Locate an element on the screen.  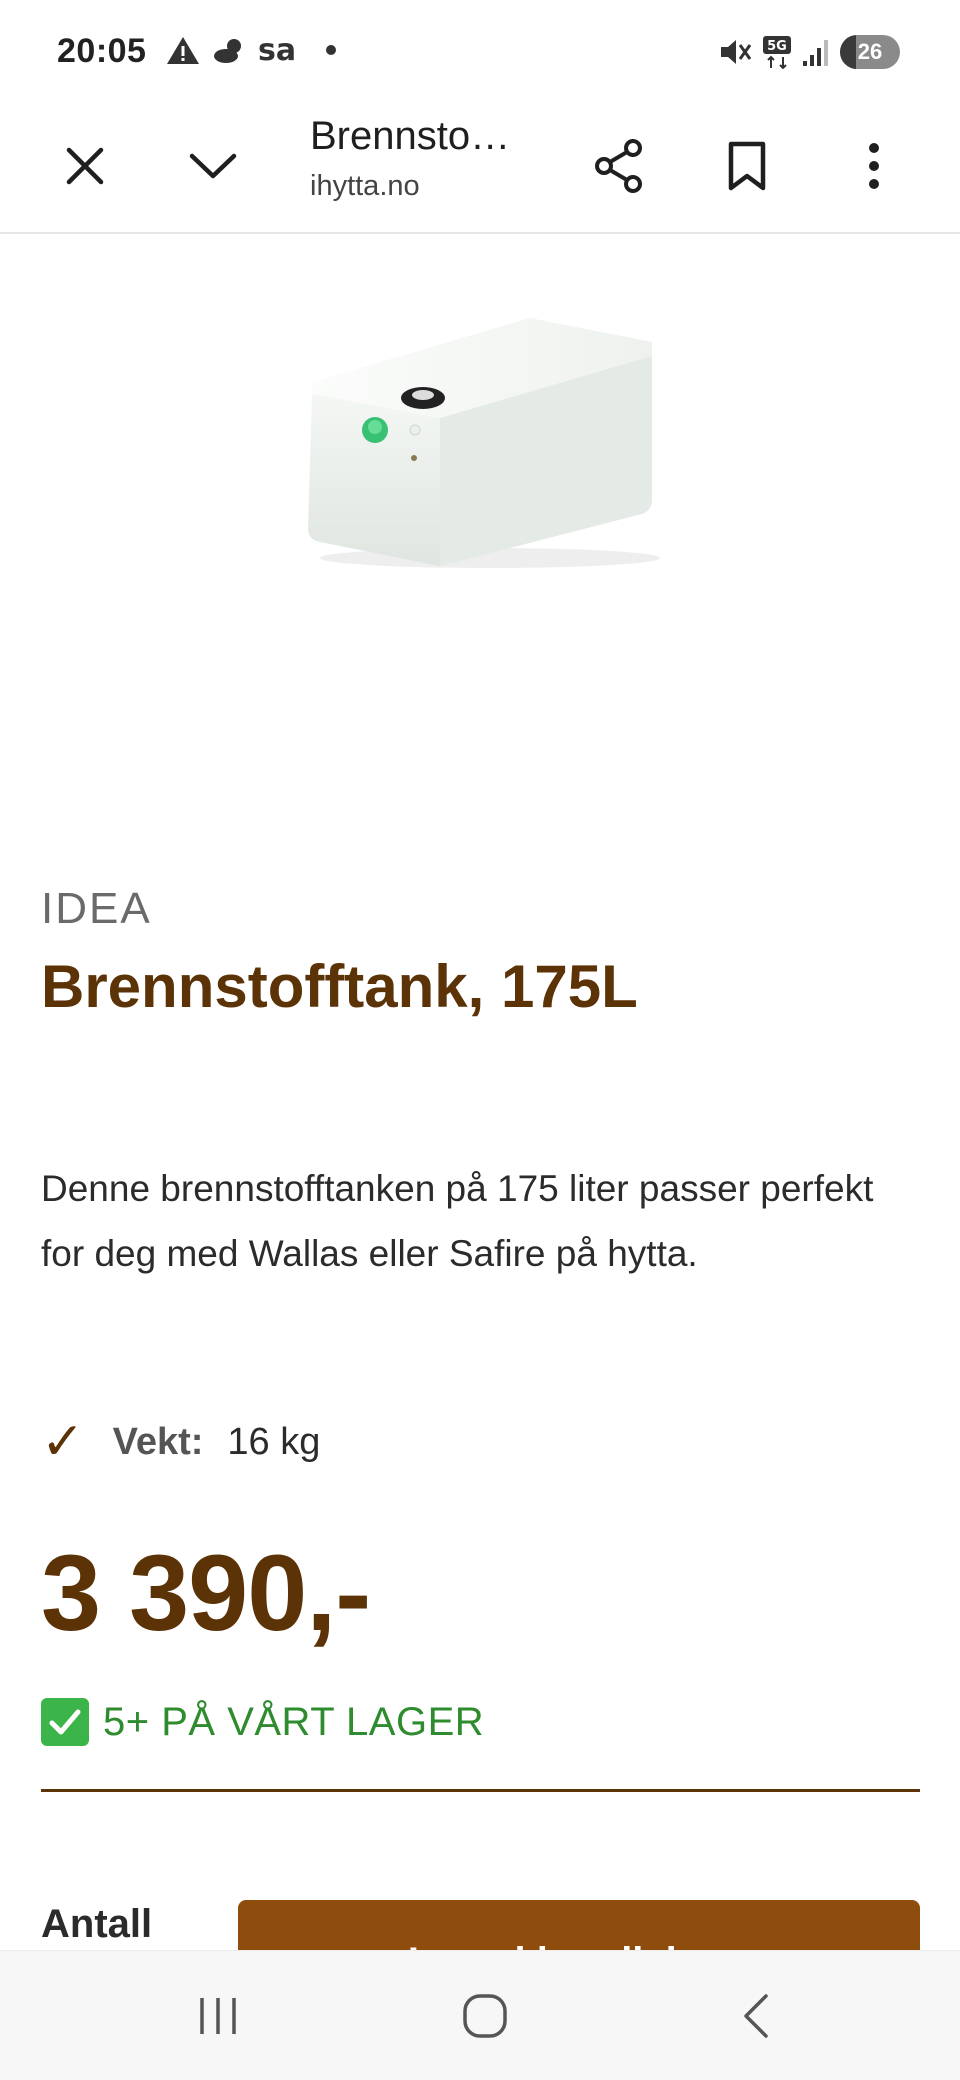
battery-indicator: 26 is located at coordinates (870, 52).